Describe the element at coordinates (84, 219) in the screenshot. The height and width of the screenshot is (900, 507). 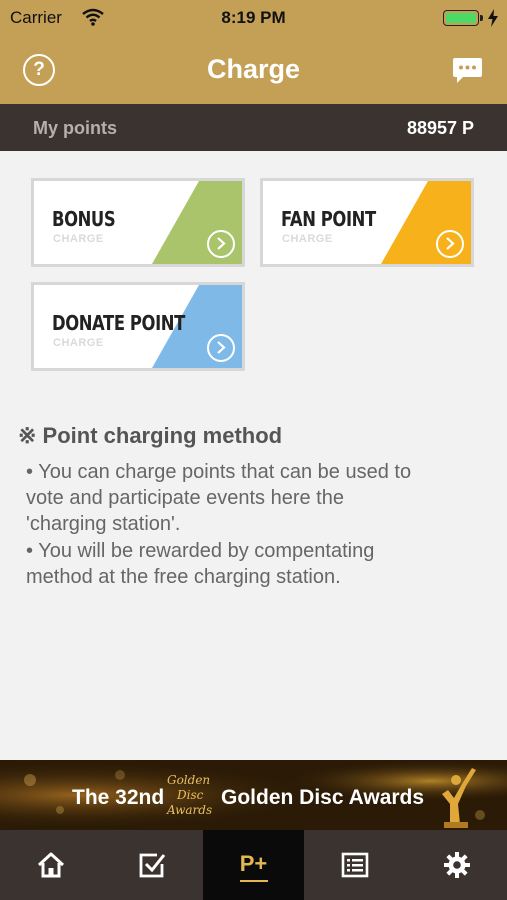
I see `card-title: BONUS` at that location.